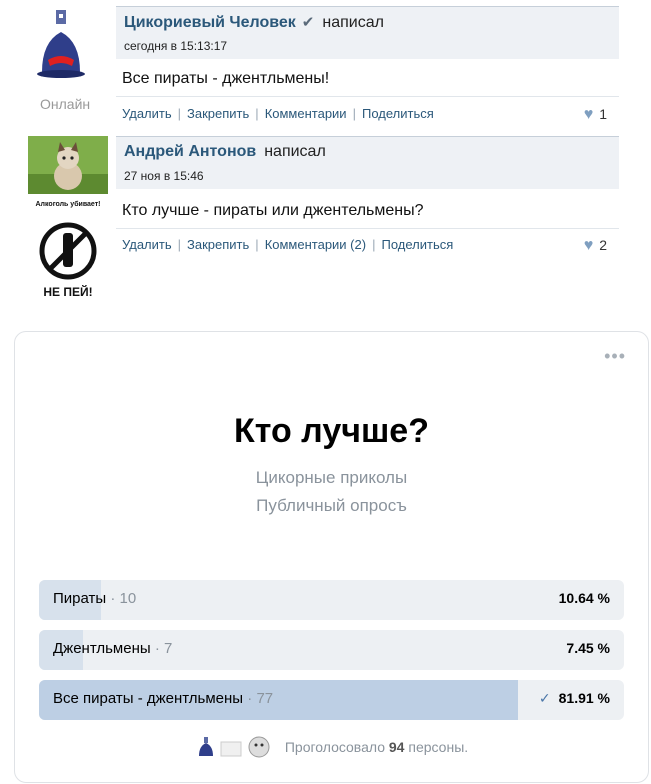 The height and width of the screenshot is (784, 651). I want to click on poll-option-count: 7, so click(168, 648).